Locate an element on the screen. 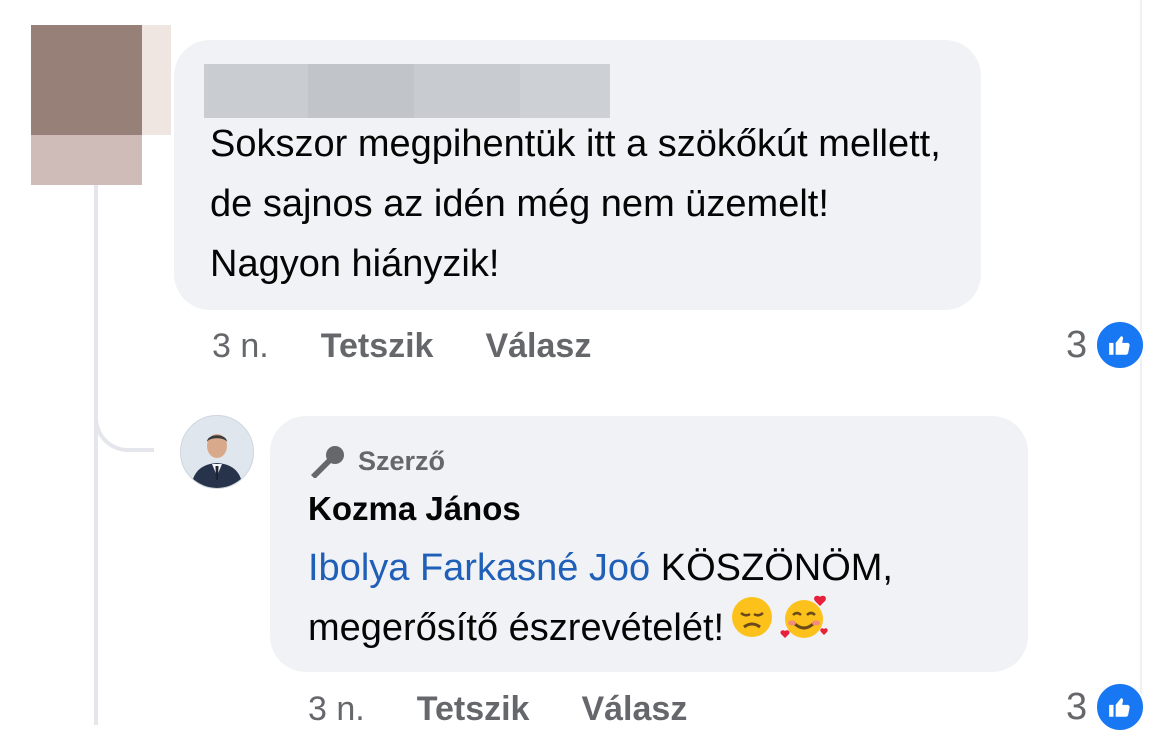  mention-link: Ibolya Farkasné Joó is located at coordinates (479, 568).